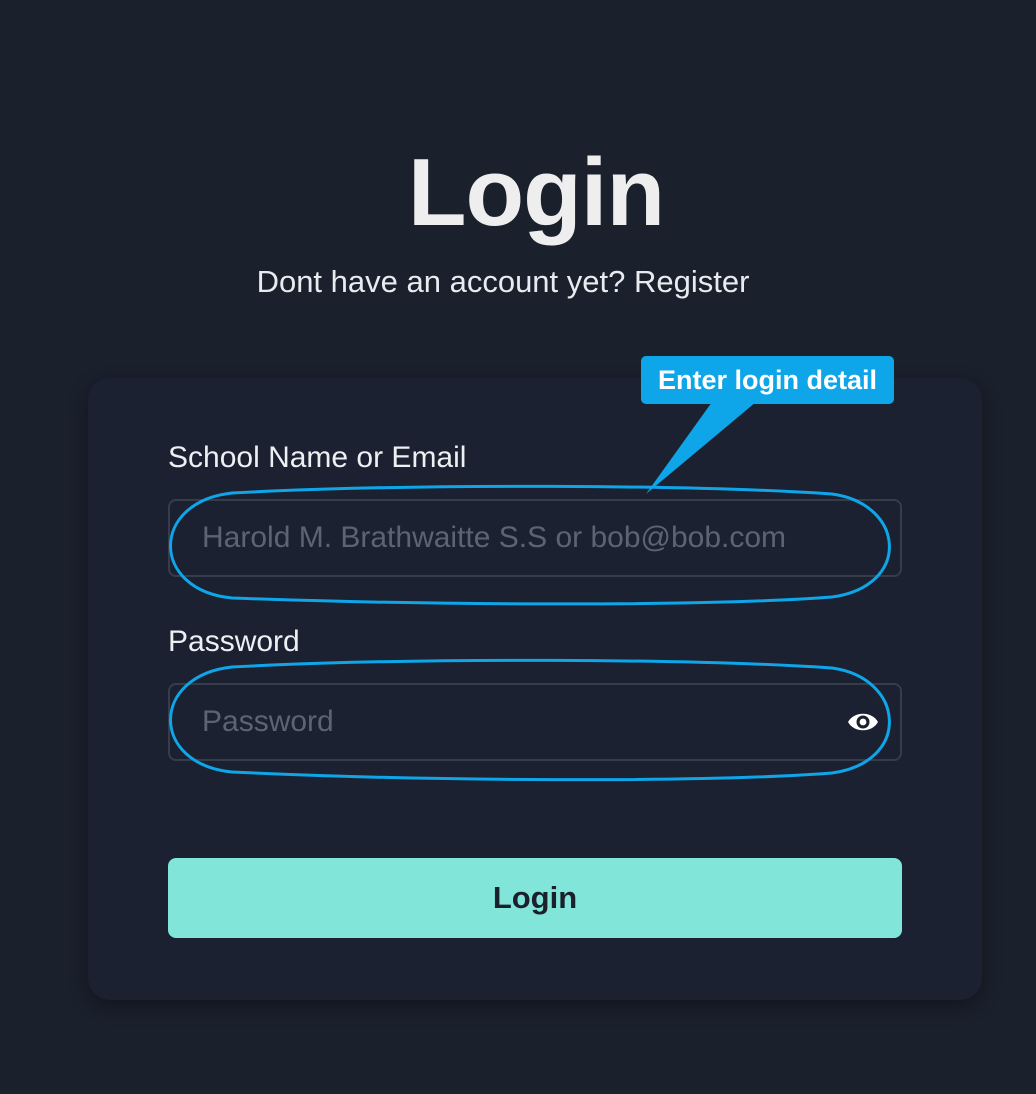 Image resolution: width=1036 pixels, height=1094 pixels. I want to click on identifier-label: School Name or Email, so click(317, 457).